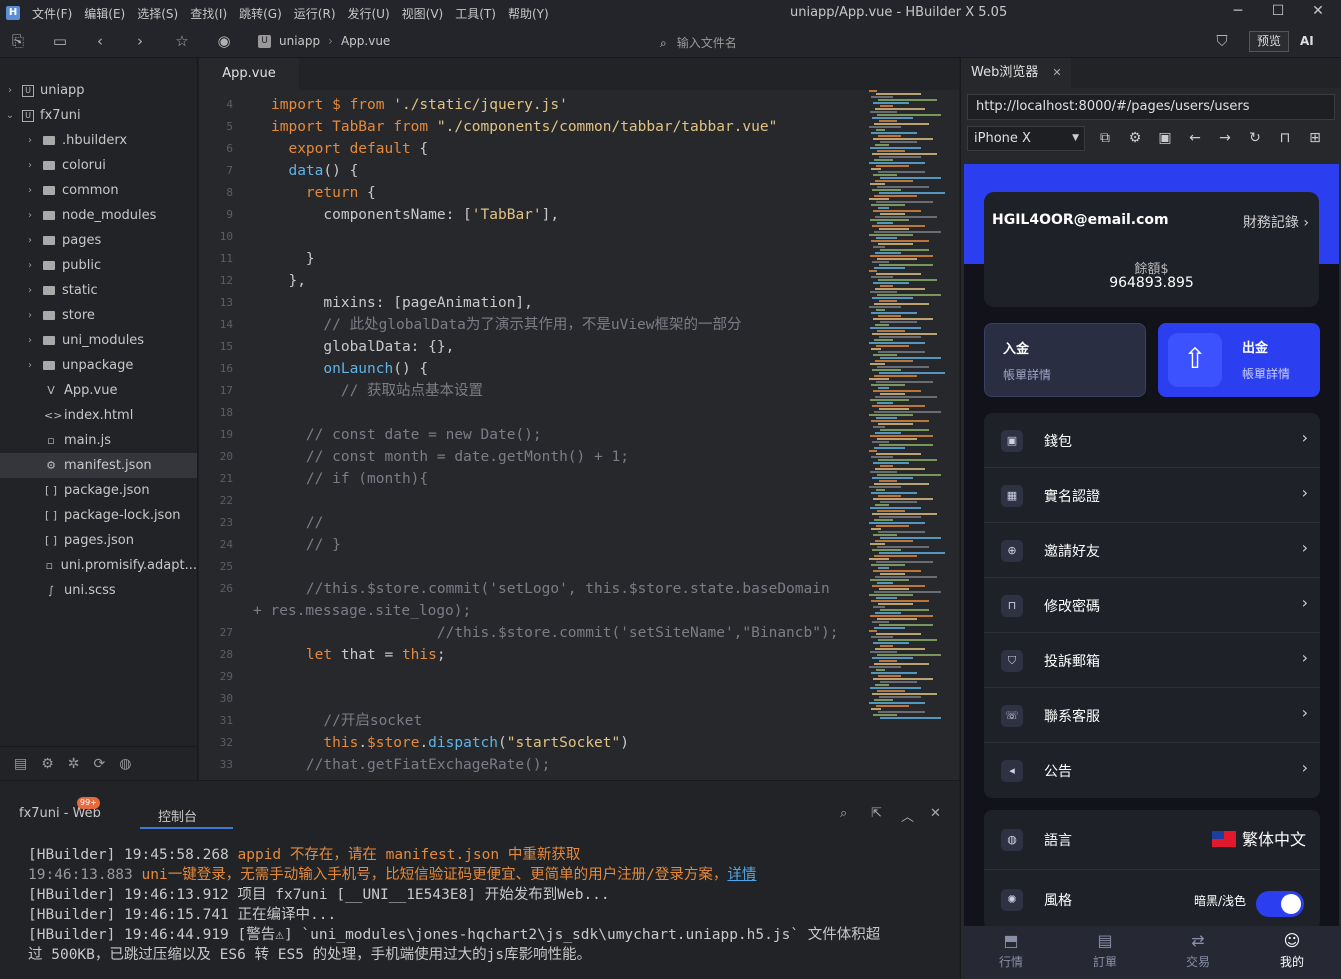 This screenshot has height=979, width=1341. What do you see at coordinates (529, 721) in the screenshot?
I see `code-line: 31 //开启socket` at bounding box center [529, 721].